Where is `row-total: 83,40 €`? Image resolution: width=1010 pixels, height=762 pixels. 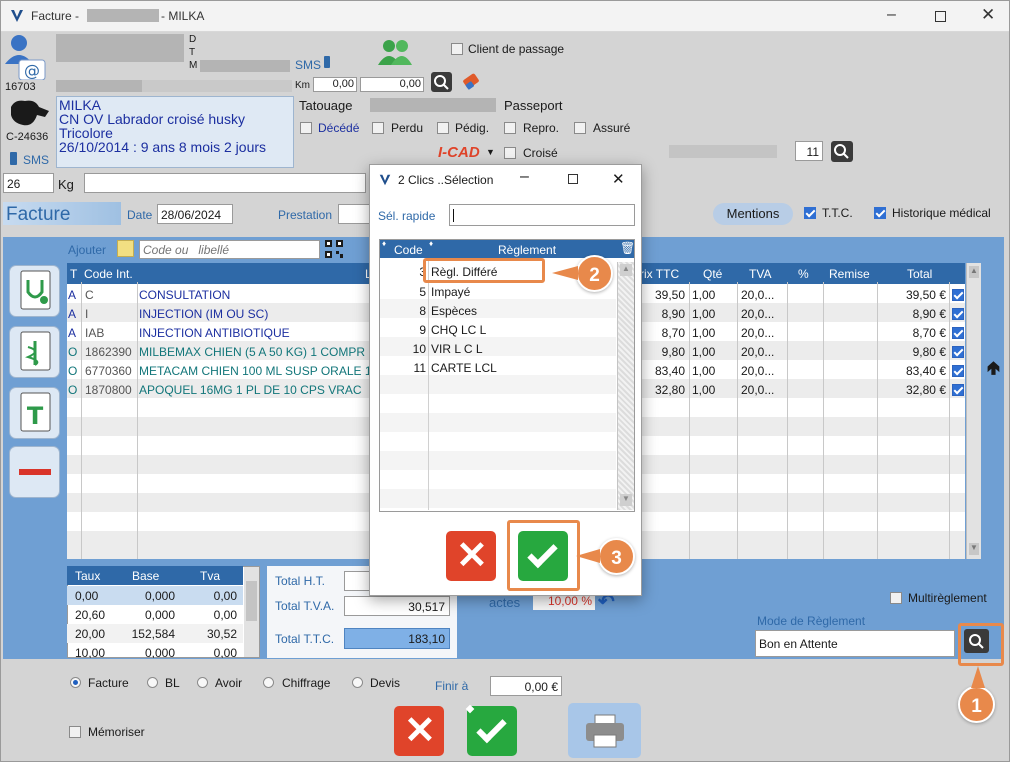
row-total: 83,40 € is located at coordinates (925, 371).